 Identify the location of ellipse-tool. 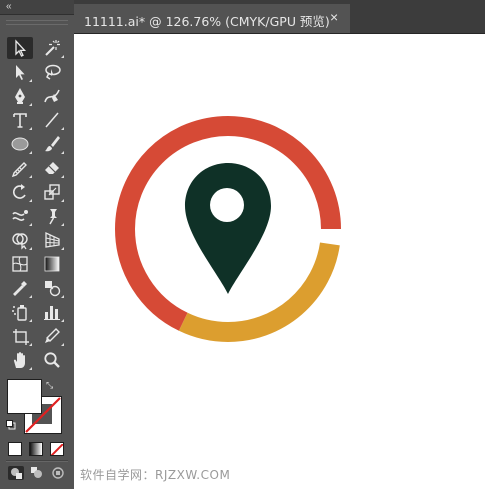
(20, 144).